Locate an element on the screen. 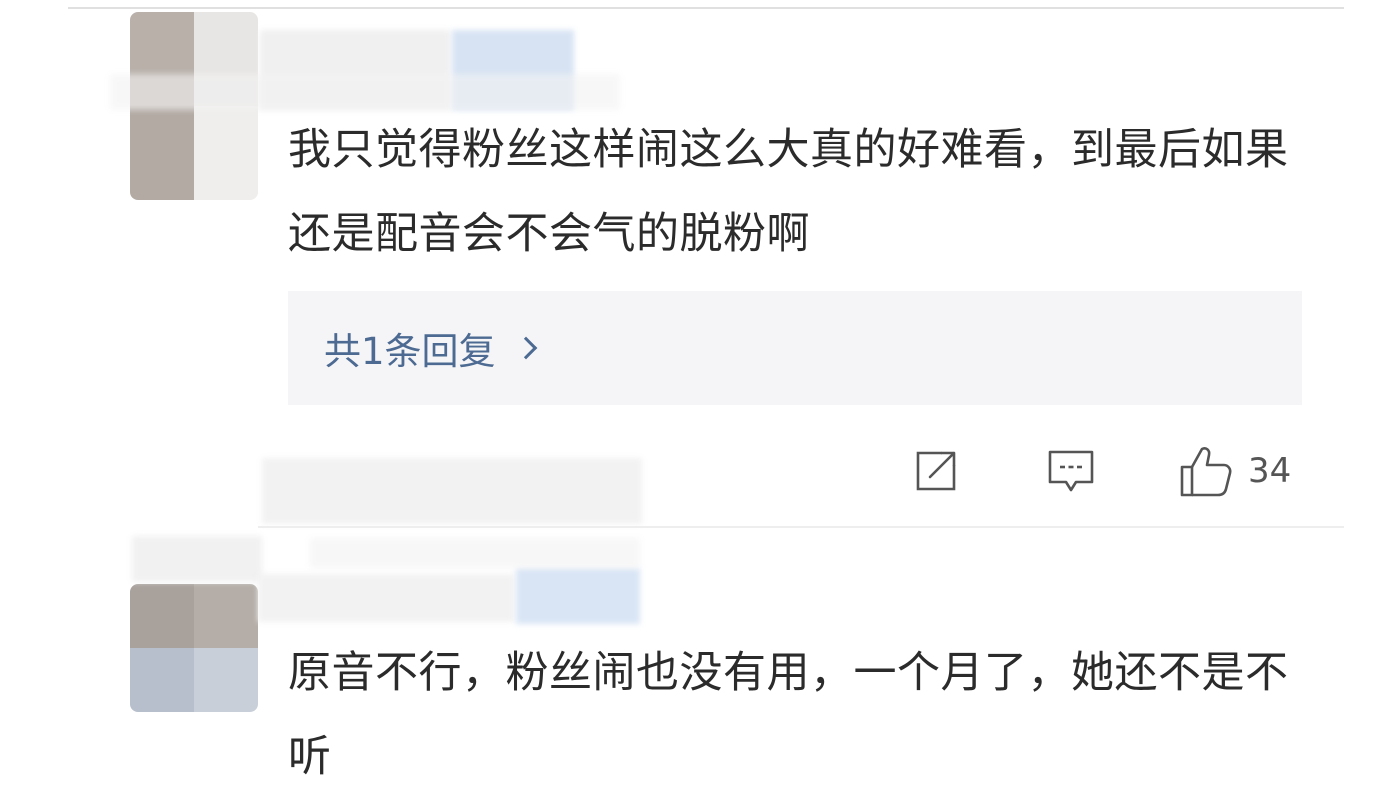 Image resolution: width=1400 pixels, height=799 pixels. repost-button is located at coordinates (936, 471).